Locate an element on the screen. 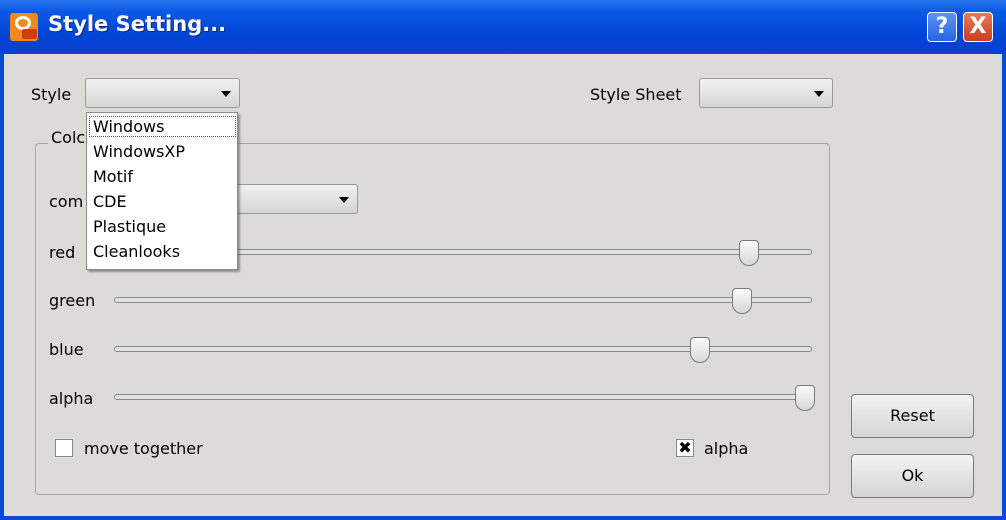  component-label: com is located at coordinates (66, 201).